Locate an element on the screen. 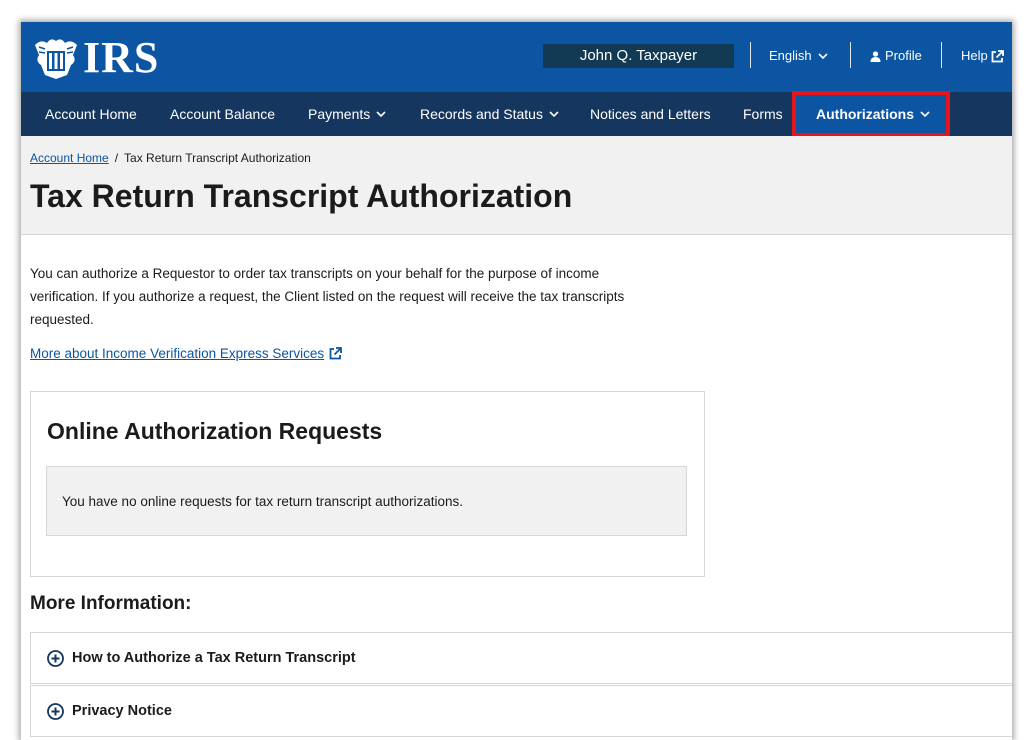  nav-forms: Forms is located at coordinates (763, 114).